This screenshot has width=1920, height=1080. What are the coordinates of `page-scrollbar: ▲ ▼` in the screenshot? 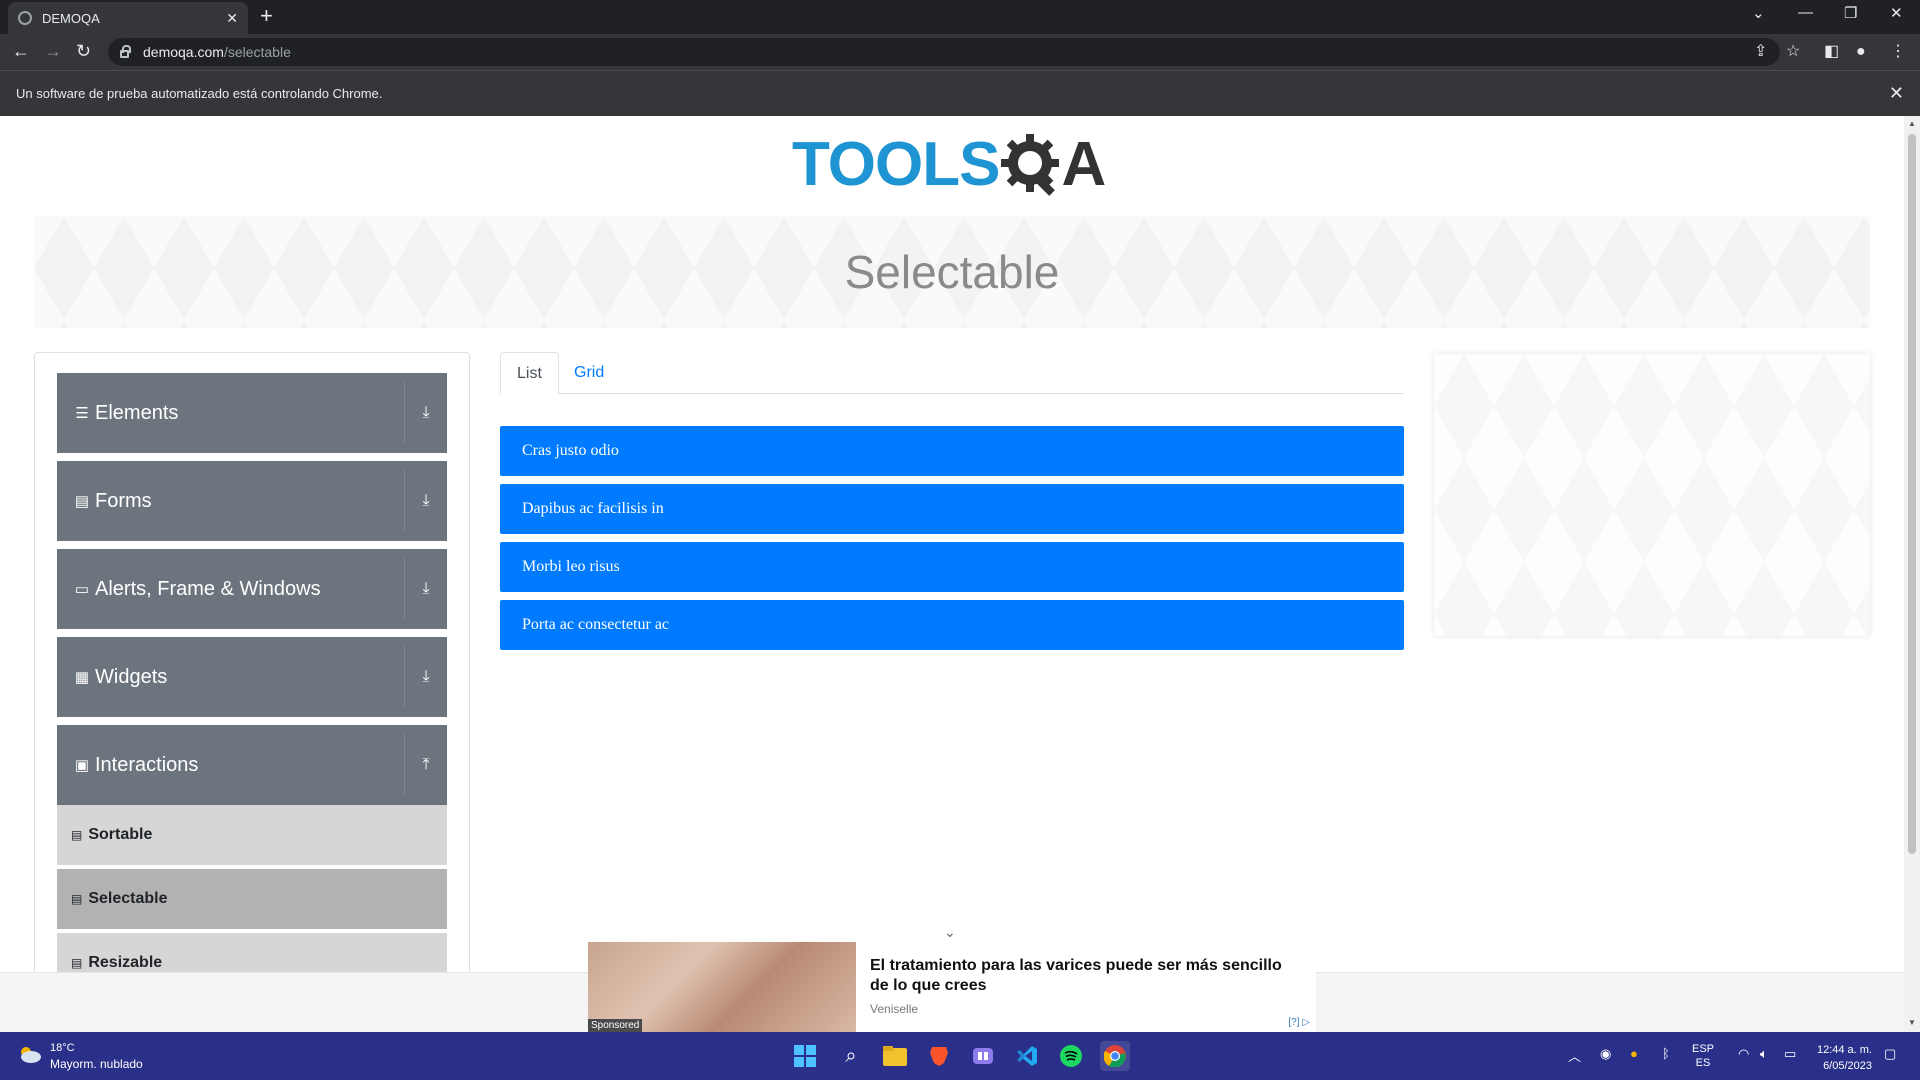 It's located at (1912, 574).